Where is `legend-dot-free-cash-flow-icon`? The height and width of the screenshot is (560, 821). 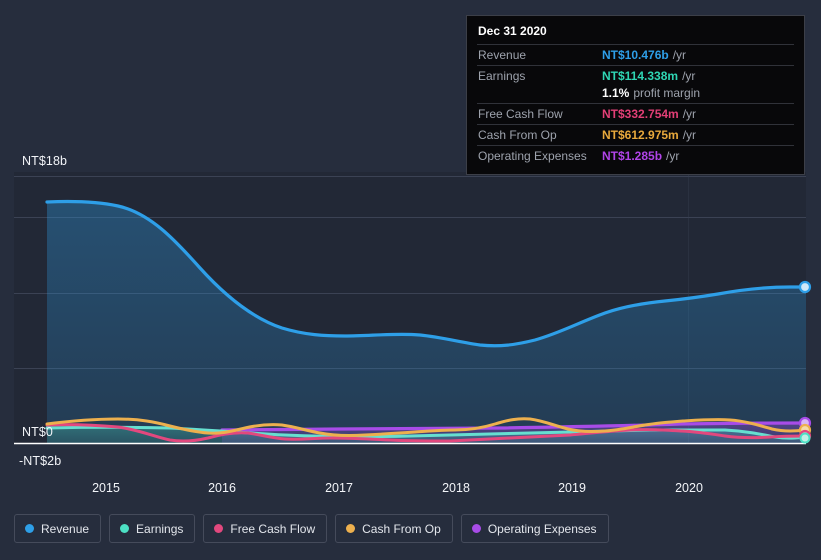 legend-dot-free-cash-flow-icon is located at coordinates (219, 528).